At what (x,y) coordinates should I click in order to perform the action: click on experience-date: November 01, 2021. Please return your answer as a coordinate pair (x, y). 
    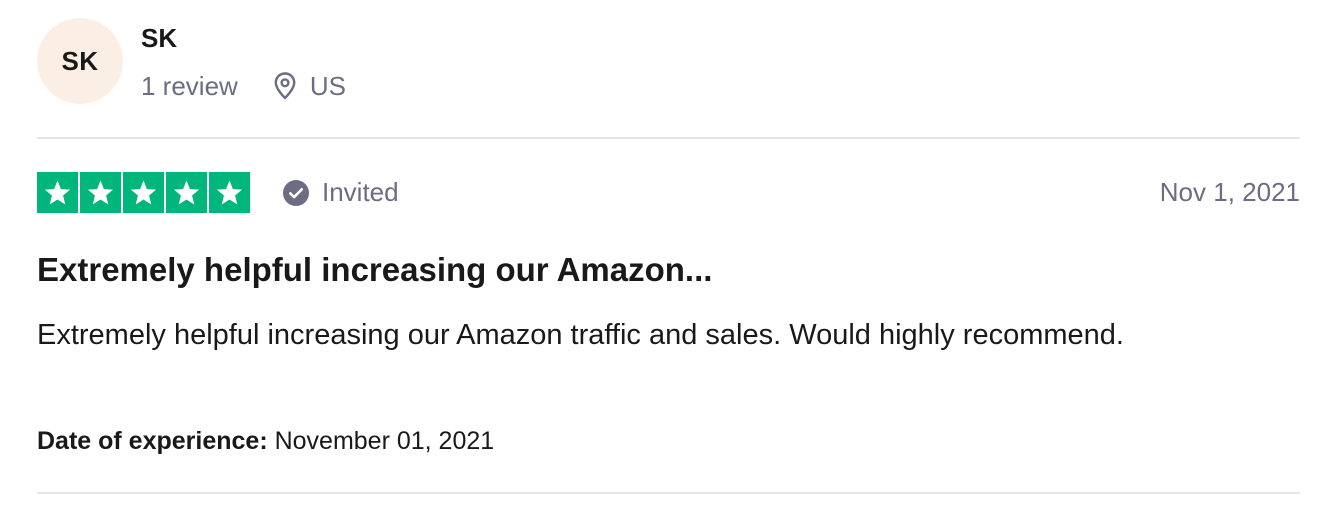
    Looking at the image, I should click on (384, 441).